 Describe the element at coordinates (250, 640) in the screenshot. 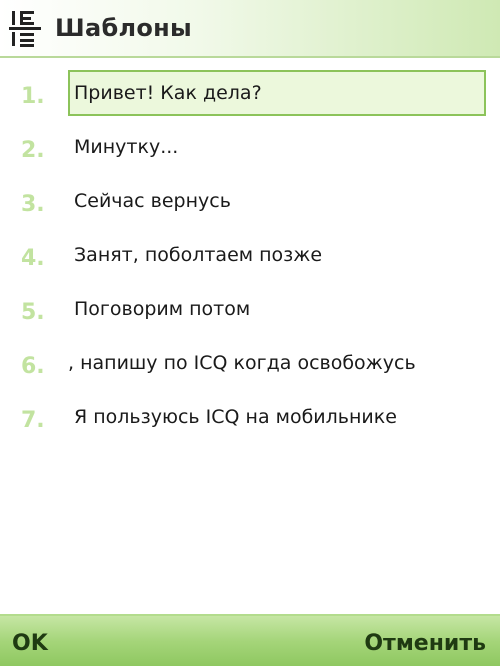

I see `softkey-bar: OK Отменить` at that location.